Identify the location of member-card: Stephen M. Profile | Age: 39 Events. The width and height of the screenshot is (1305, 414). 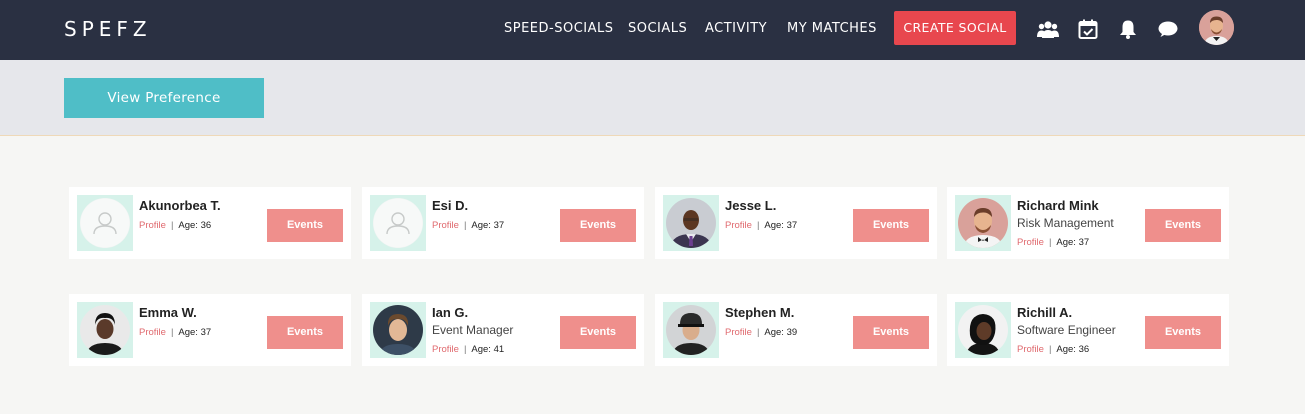
(796, 330).